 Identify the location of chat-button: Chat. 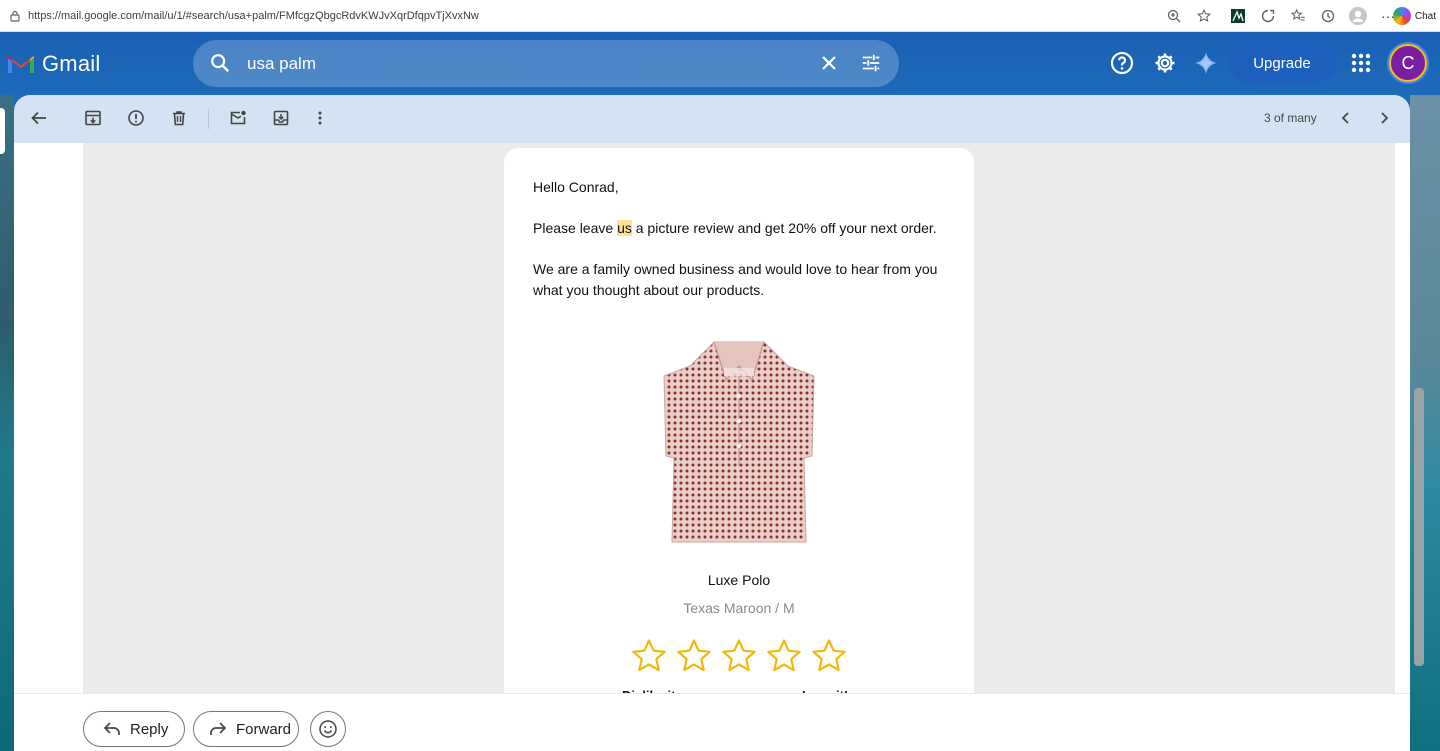
(1414, 16).